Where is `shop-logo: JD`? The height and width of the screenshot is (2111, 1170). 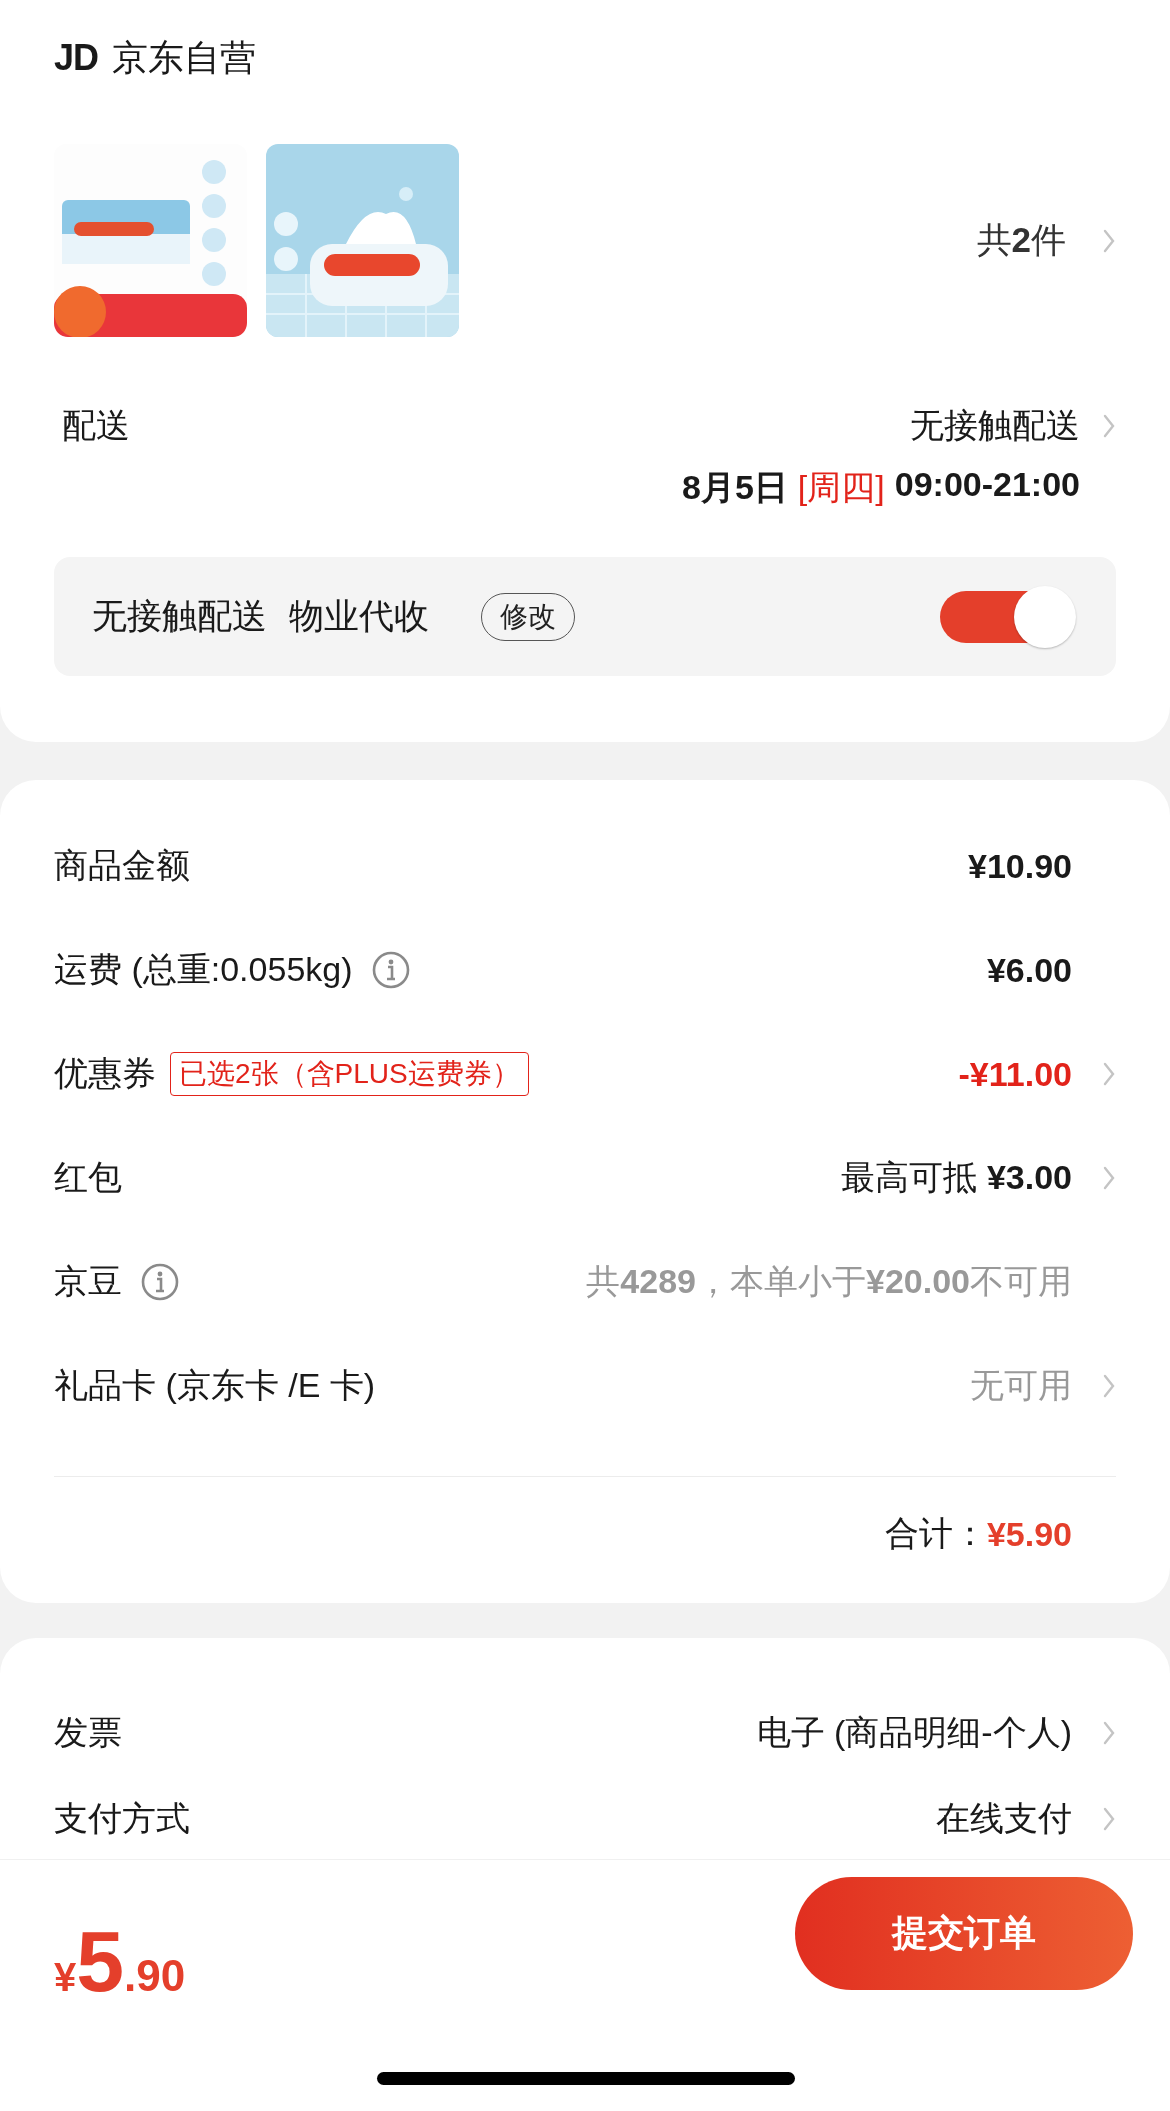
shop-logo: JD is located at coordinates (76, 58).